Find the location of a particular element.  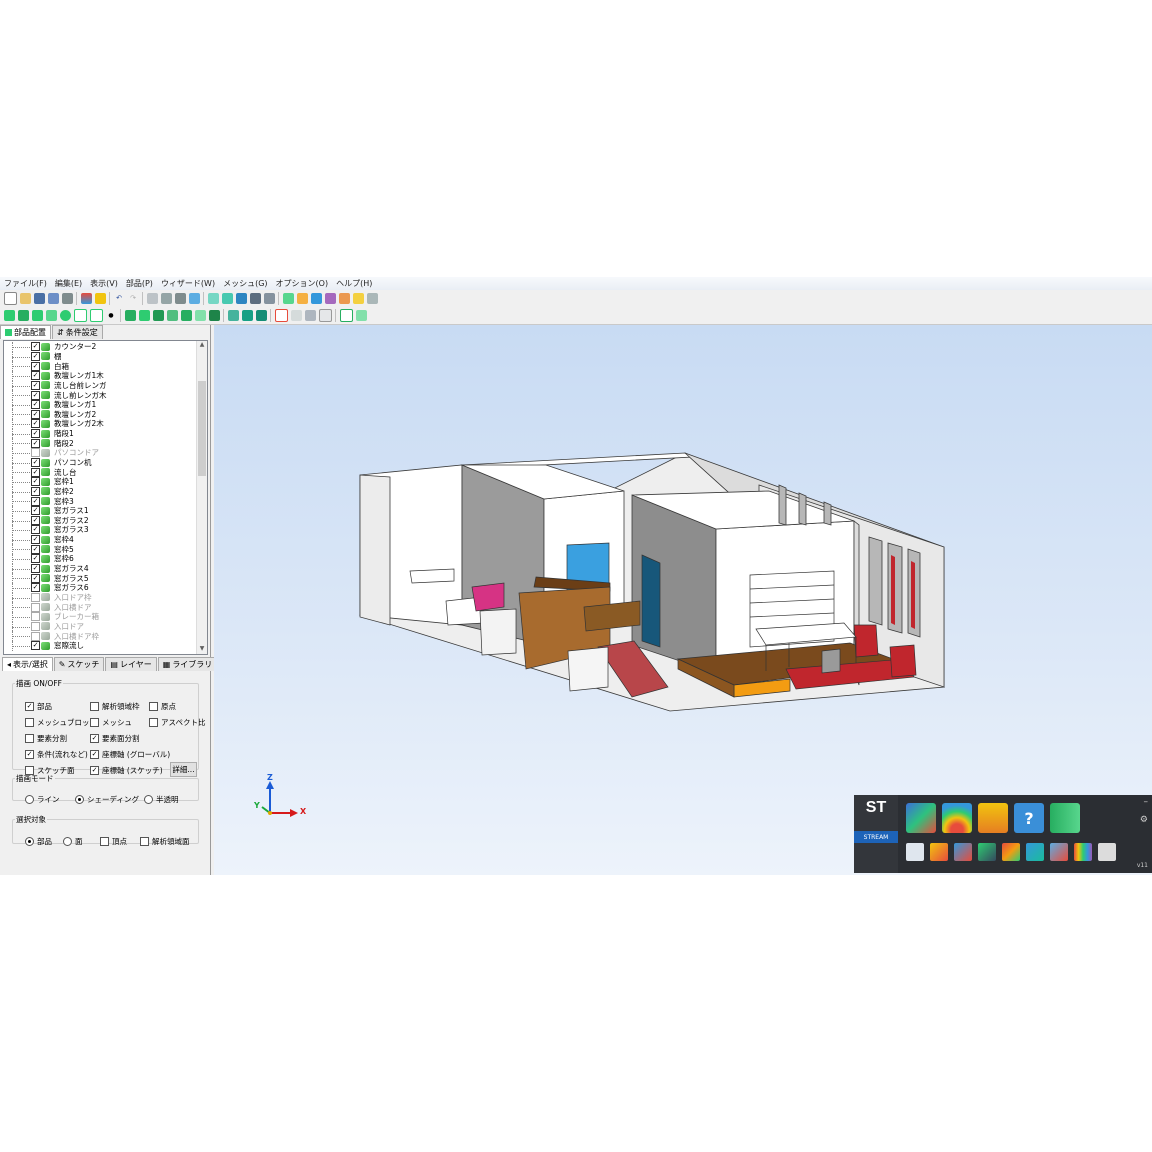

array-icon is located at coordinates (247, 315).